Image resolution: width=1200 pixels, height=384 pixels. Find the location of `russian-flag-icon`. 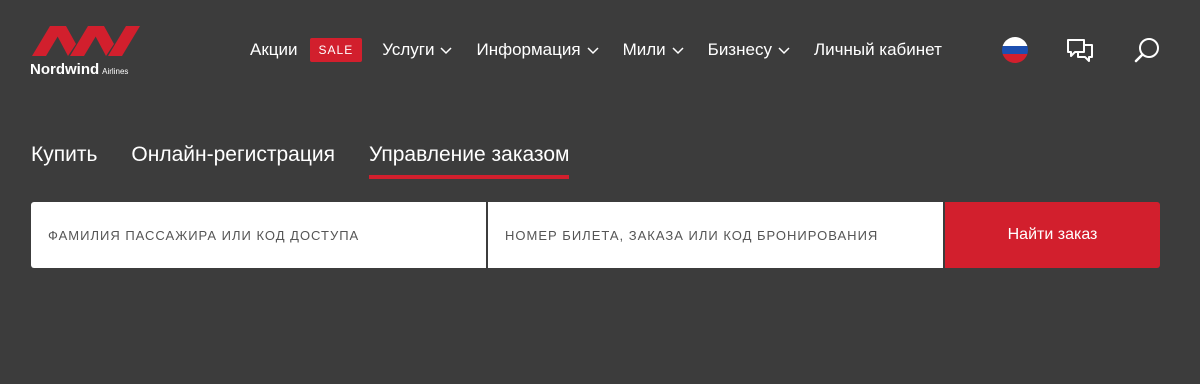

russian-flag-icon is located at coordinates (1015, 50).